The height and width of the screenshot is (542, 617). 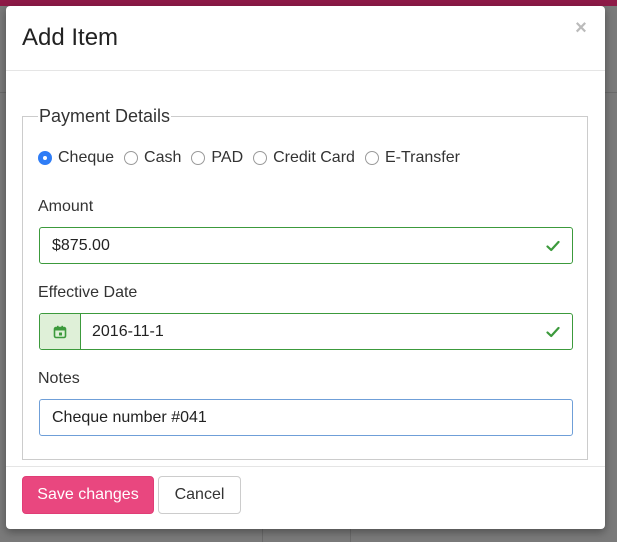 I want to click on radio-option-e-transfer: E-Transfer, so click(x=412, y=158).